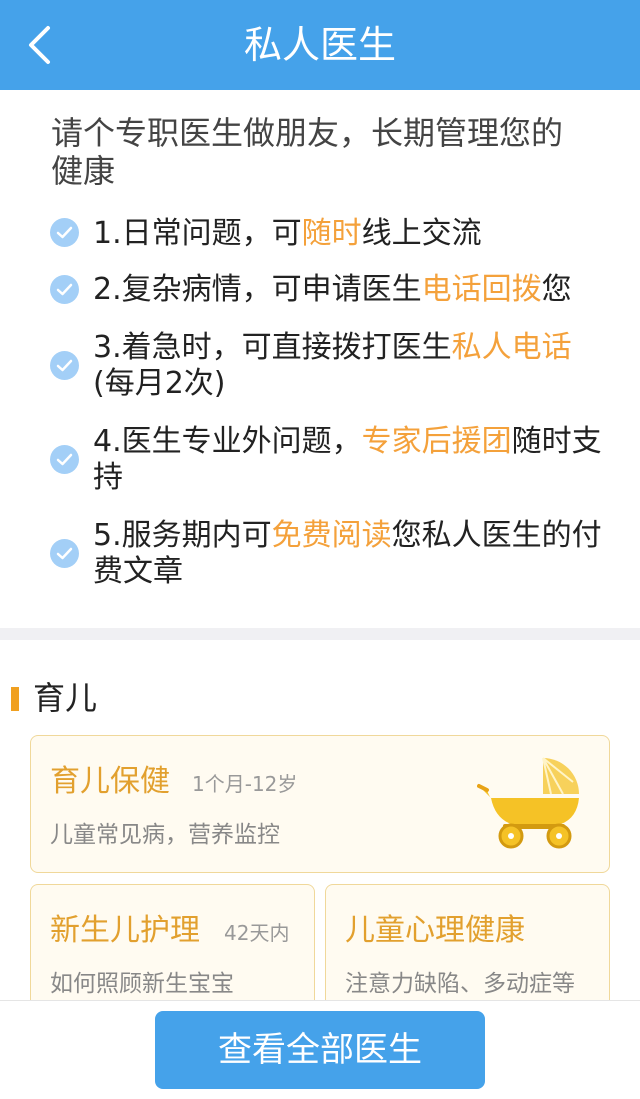  Describe the element at coordinates (528, 803) in the screenshot. I see `stroller-icon` at that location.